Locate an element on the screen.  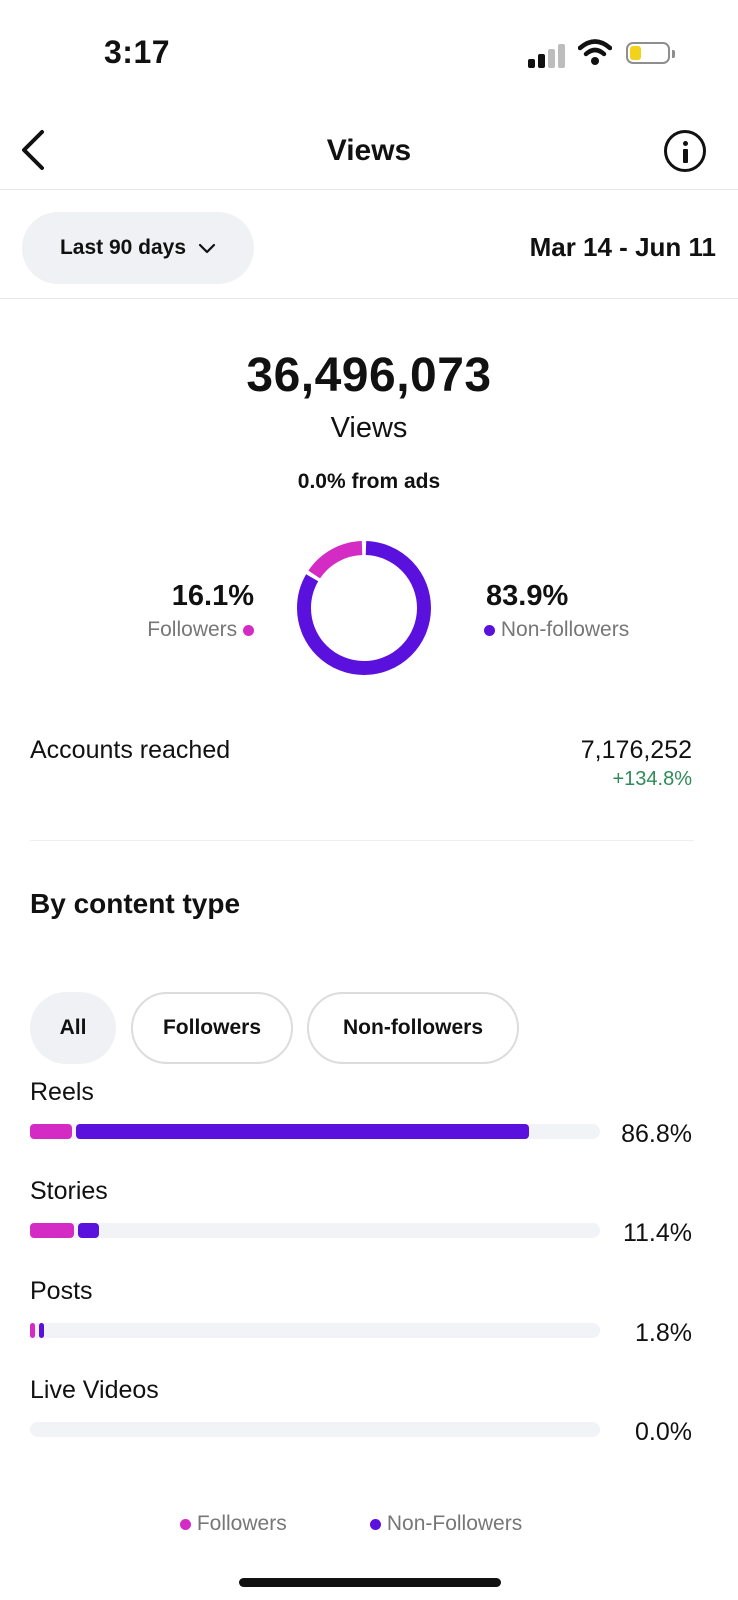
row-reels-percent: 86.8% is located at coordinates (656, 1134).